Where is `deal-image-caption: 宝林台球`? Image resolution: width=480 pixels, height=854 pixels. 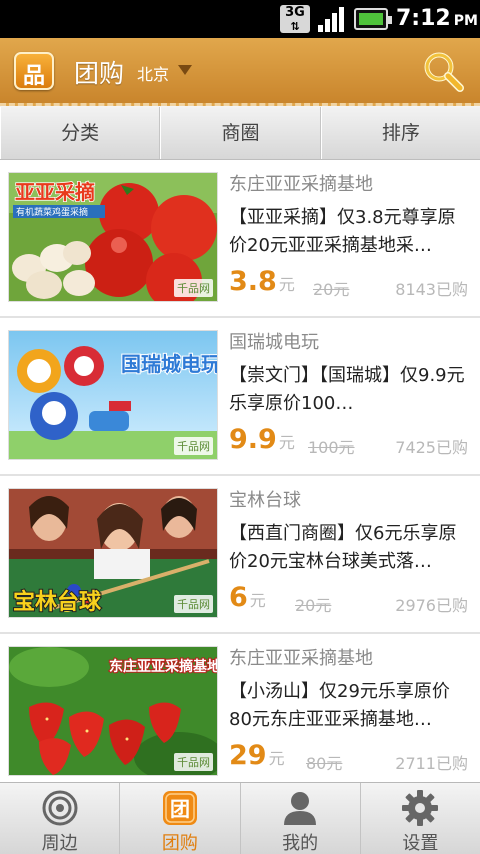 deal-image-caption: 宝林台球 is located at coordinates (57, 602).